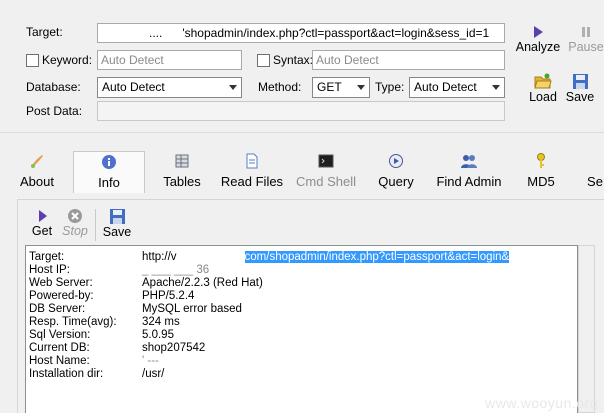 The image size is (604, 413). Describe the element at coordinates (390, 87) in the screenshot. I see `type-label: Type:` at that location.